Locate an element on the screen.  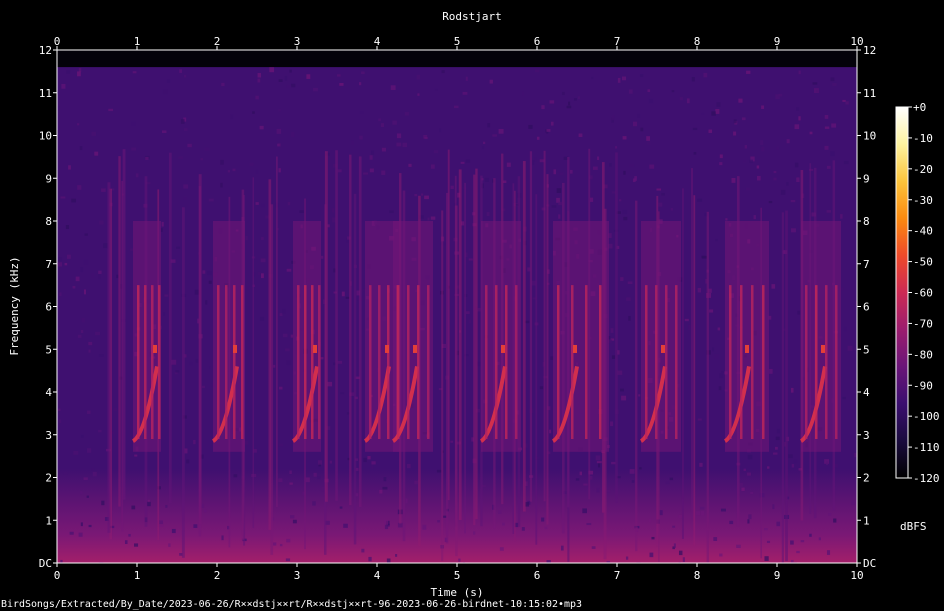
colorbar-tick-label: -100 is located at coordinates (926, 416).